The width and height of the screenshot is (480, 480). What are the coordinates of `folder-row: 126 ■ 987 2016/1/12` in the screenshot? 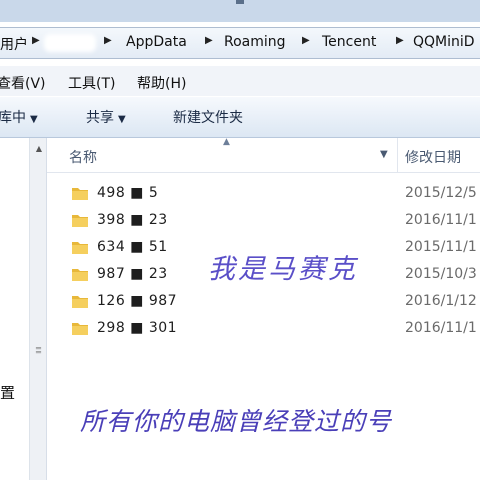 It's located at (263, 302).